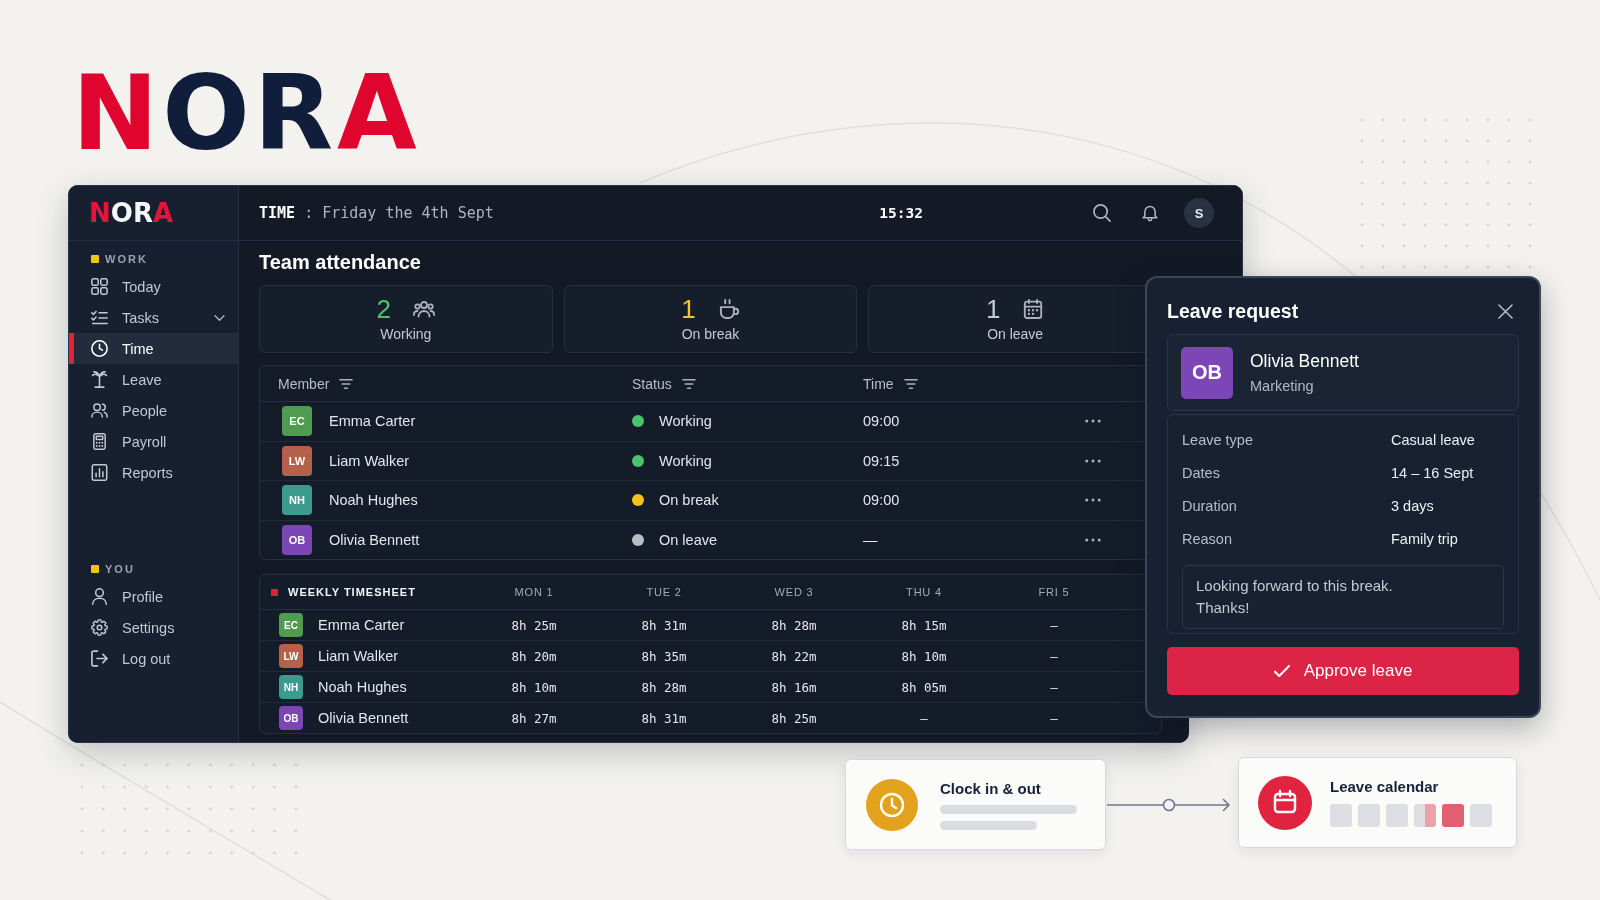 The width and height of the screenshot is (1600, 900). I want to click on hours-value: 8h 15m, so click(924, 625).